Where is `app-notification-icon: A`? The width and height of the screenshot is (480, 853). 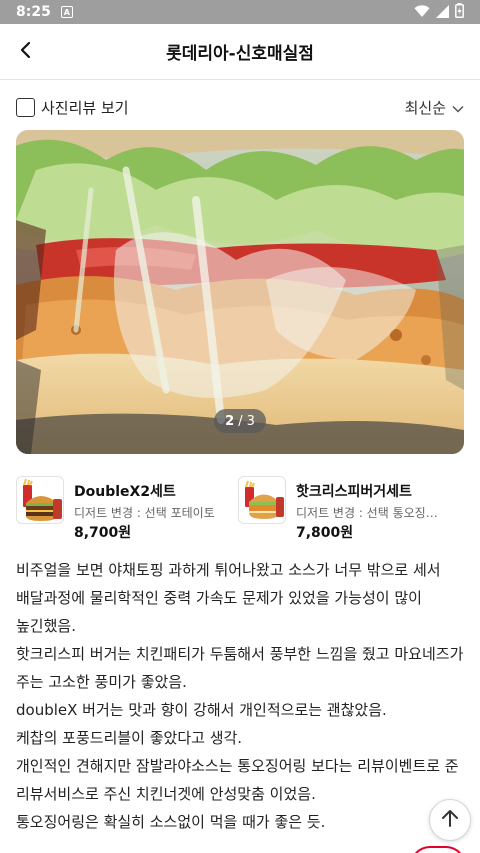
app-notification-icon: A is located at coordinates (66, 12).